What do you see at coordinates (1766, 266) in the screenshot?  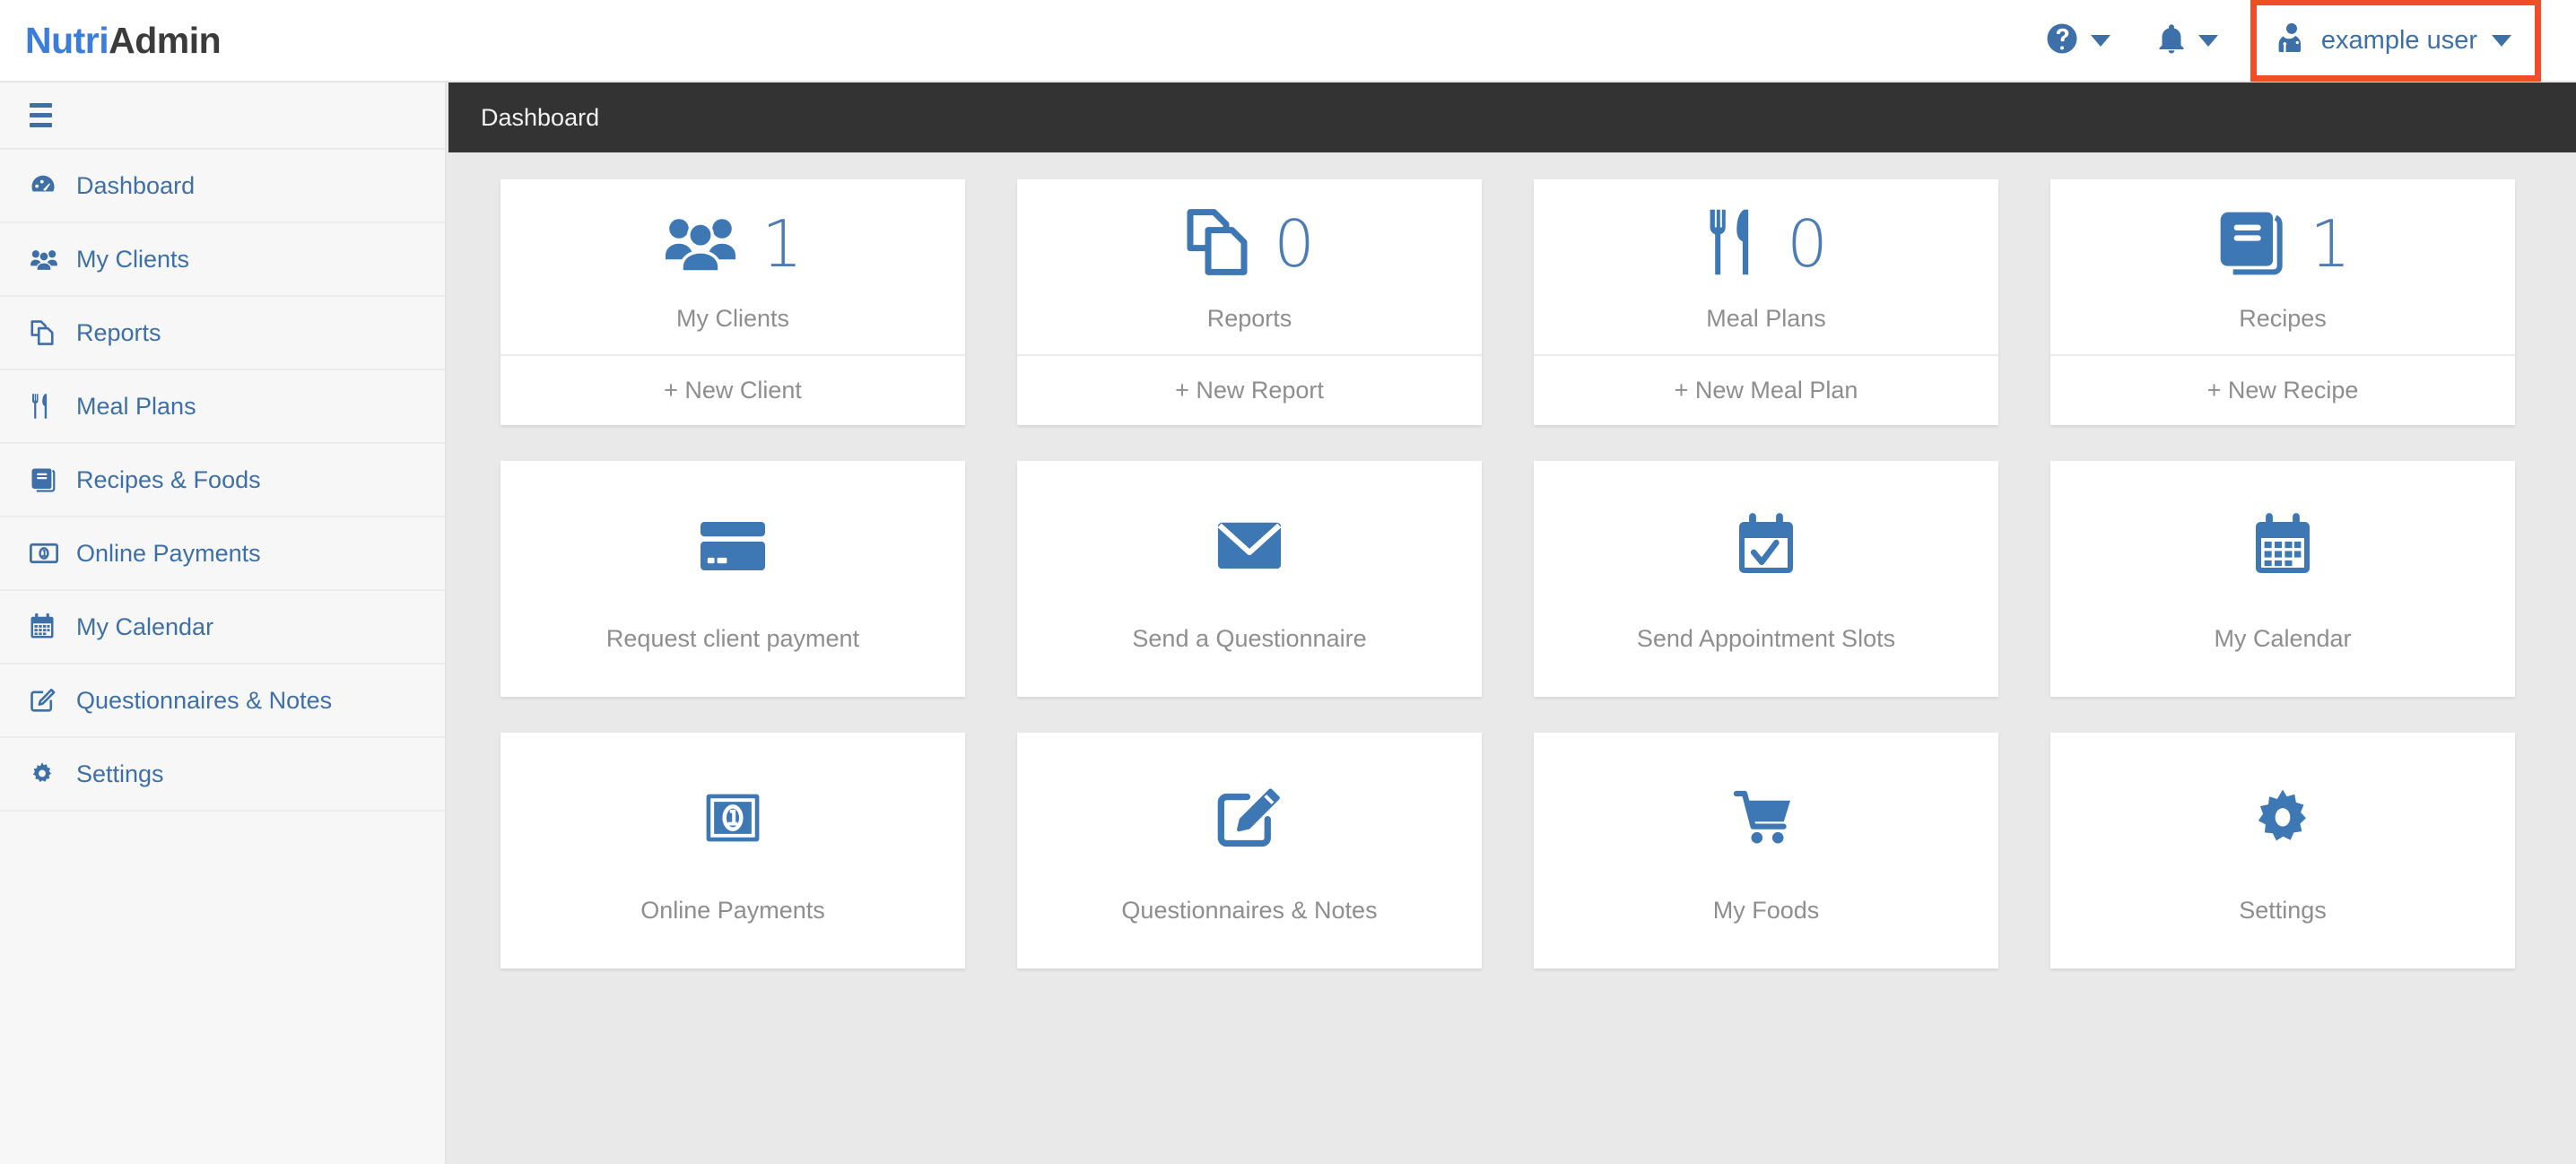 I see `card-body: 0 Meal Plans` at bounding box center [1766, 266].